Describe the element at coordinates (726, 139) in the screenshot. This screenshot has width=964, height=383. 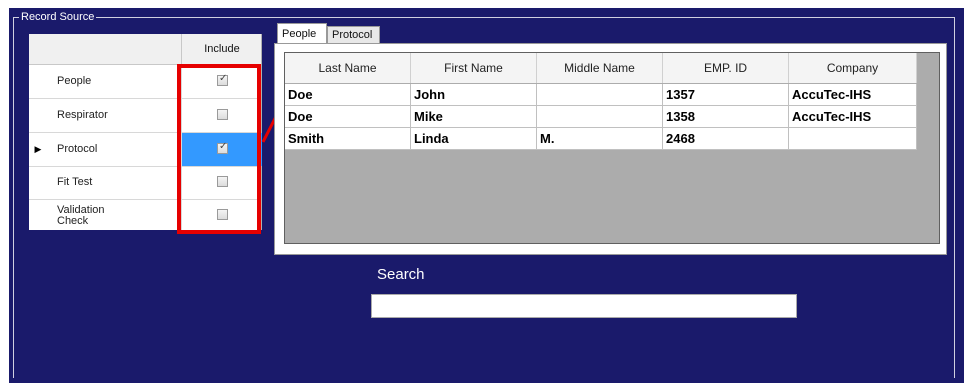
I see `cell-emp-id: 2468` at that location.